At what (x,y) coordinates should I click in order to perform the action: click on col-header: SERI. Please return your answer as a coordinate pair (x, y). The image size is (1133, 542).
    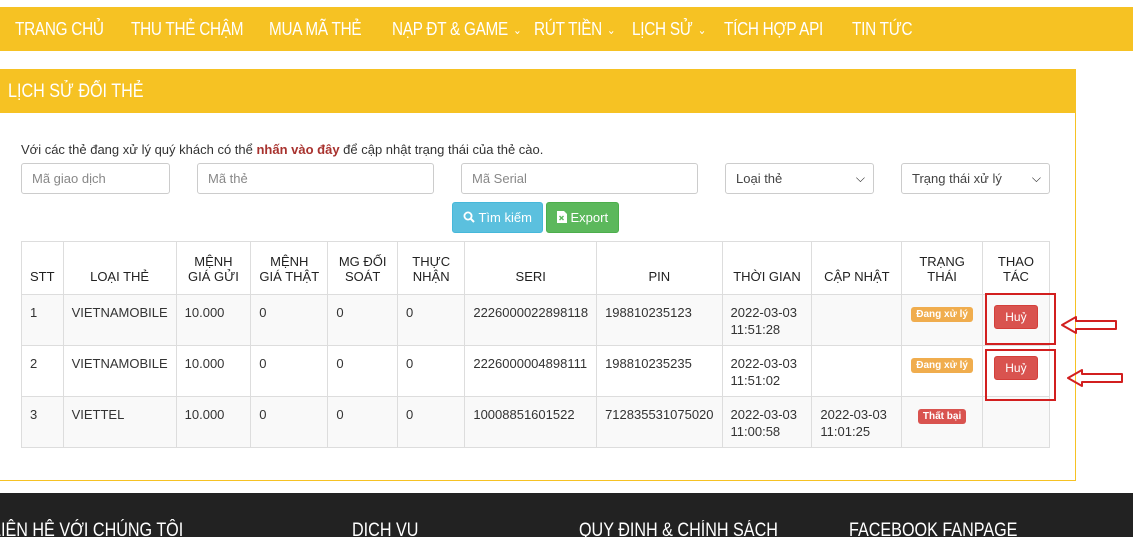
    Looking at the image, I should click on (531, 268).